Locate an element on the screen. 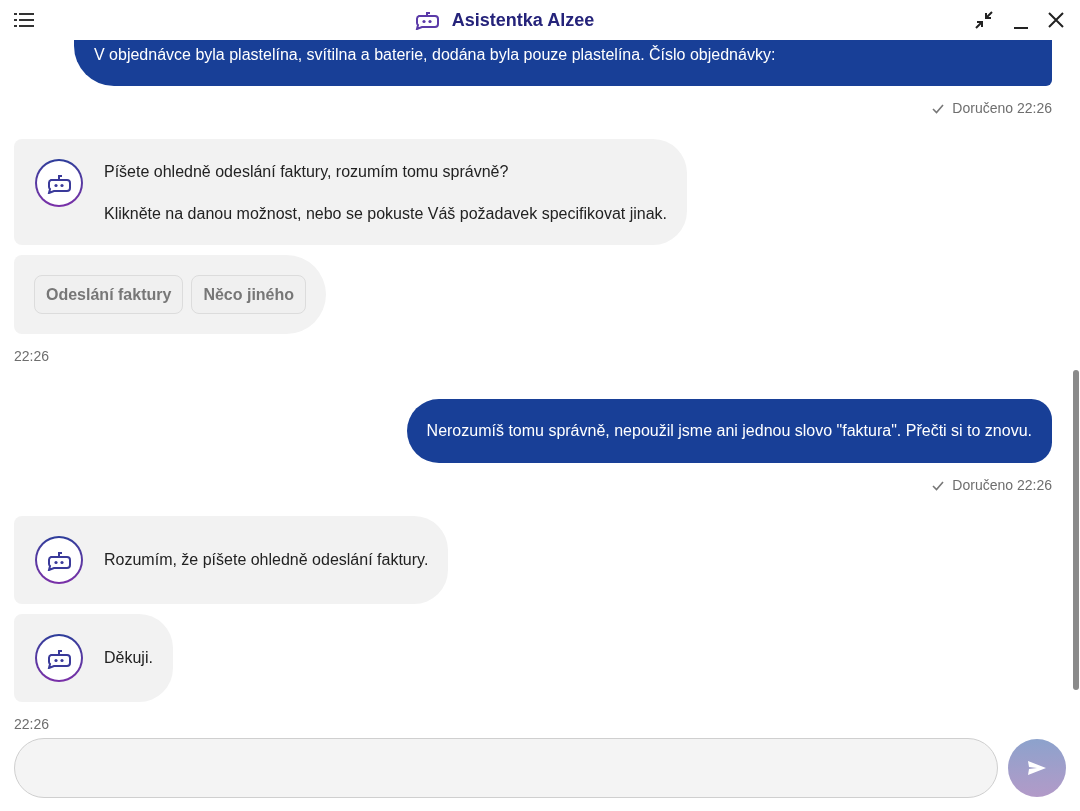 The width and height of the screenshot is (1080, 811). menu-icon is located at coordinates (24, 20).